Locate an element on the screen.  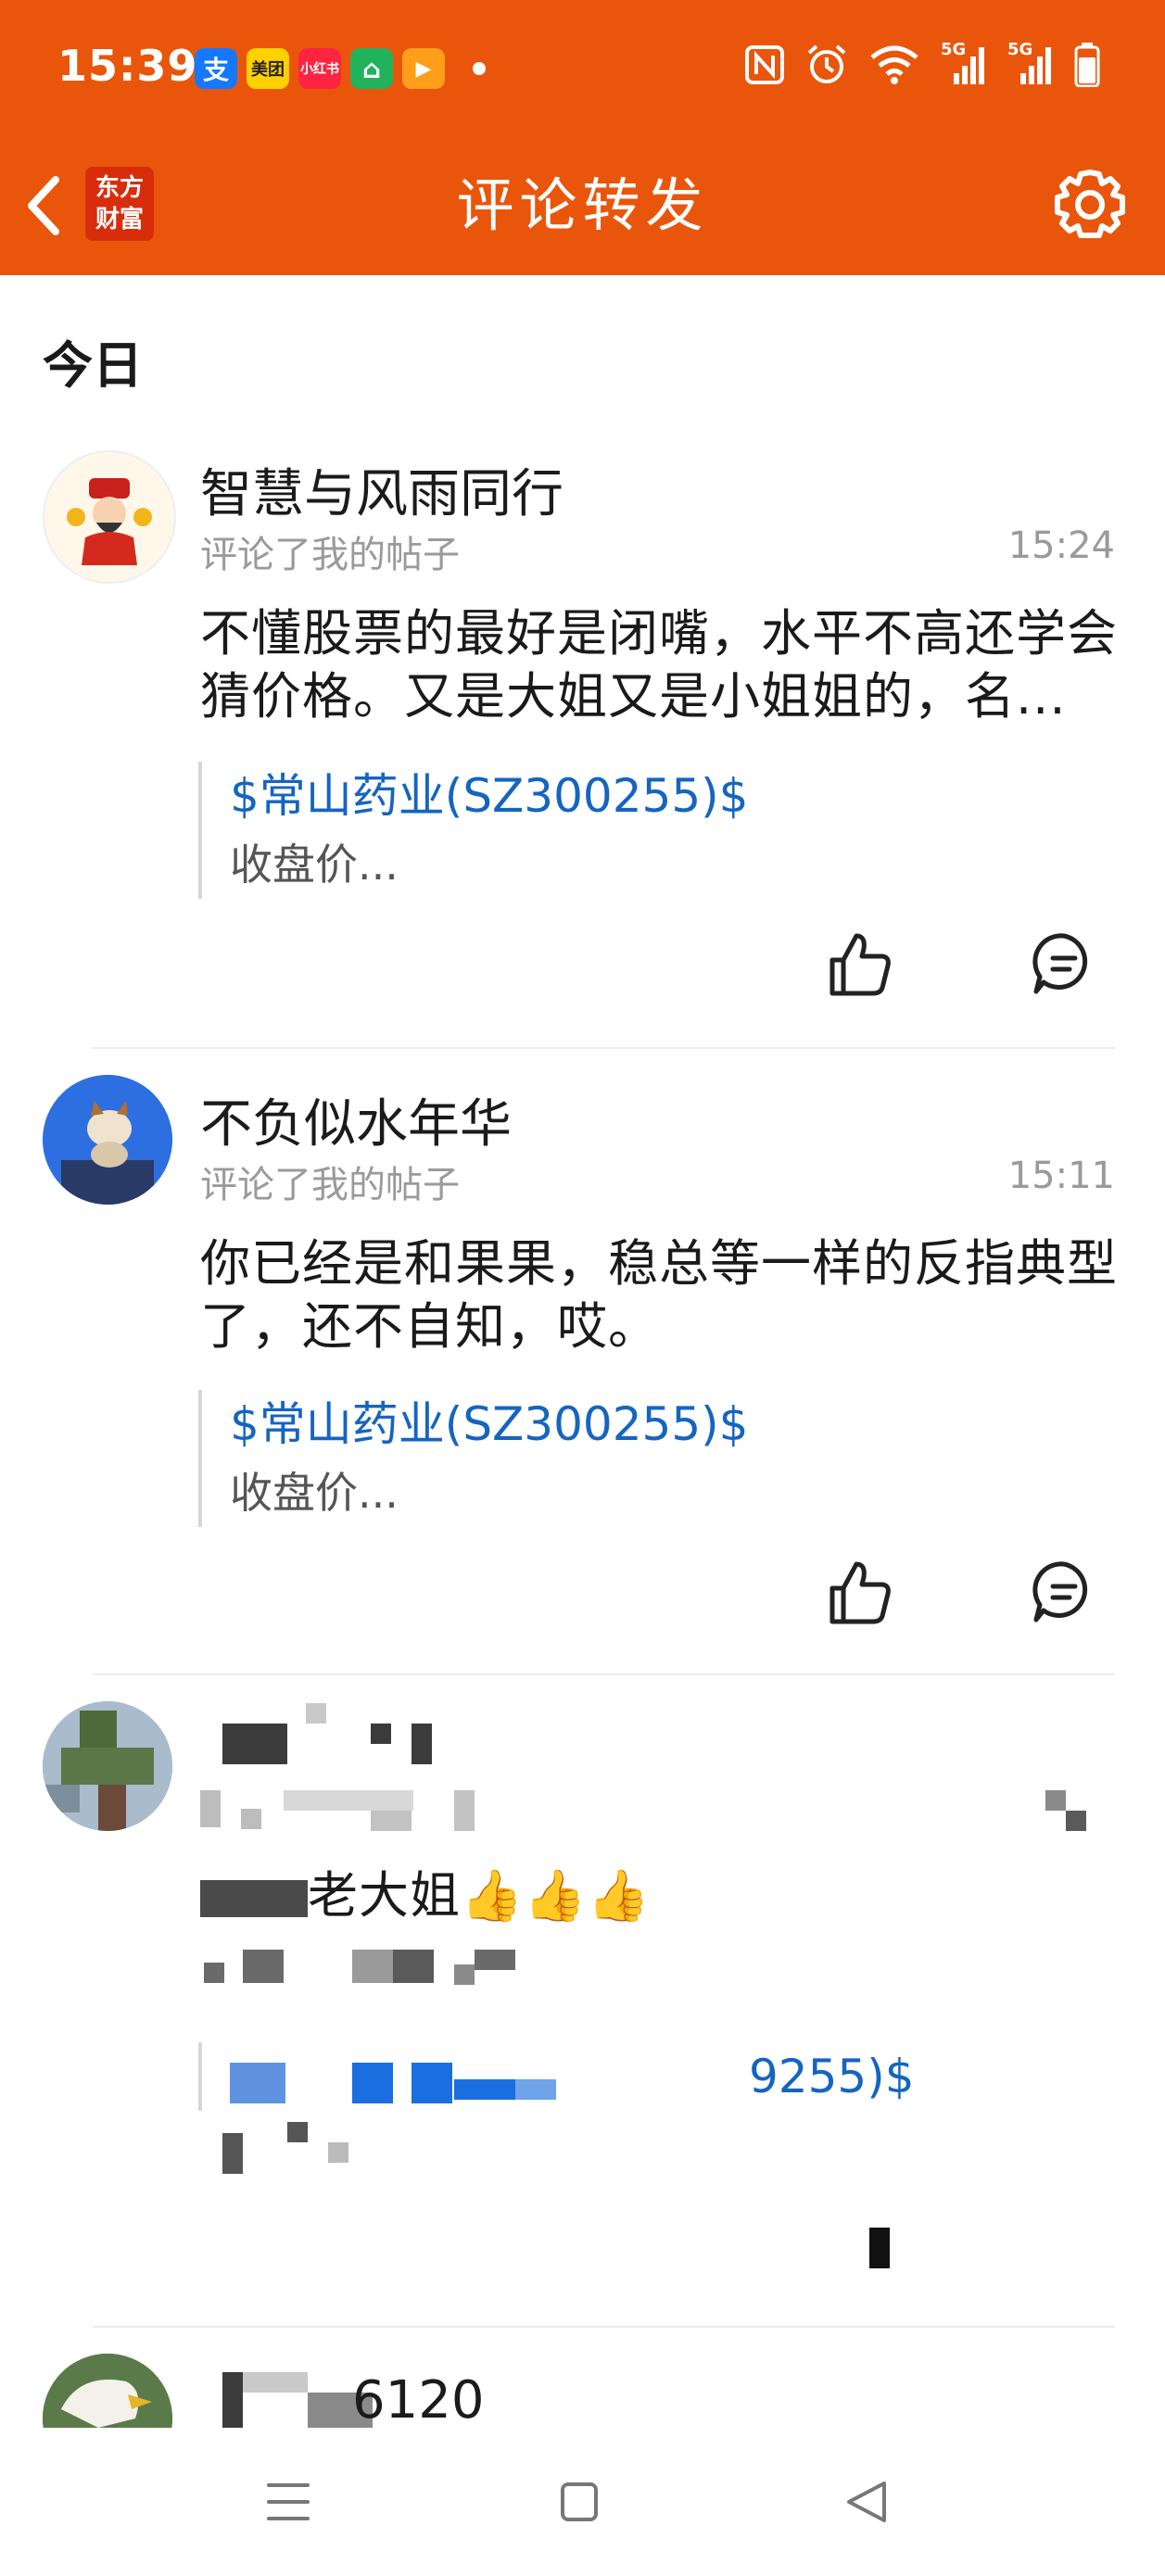
recent-apps-button is located at coordinates (288, 2502).